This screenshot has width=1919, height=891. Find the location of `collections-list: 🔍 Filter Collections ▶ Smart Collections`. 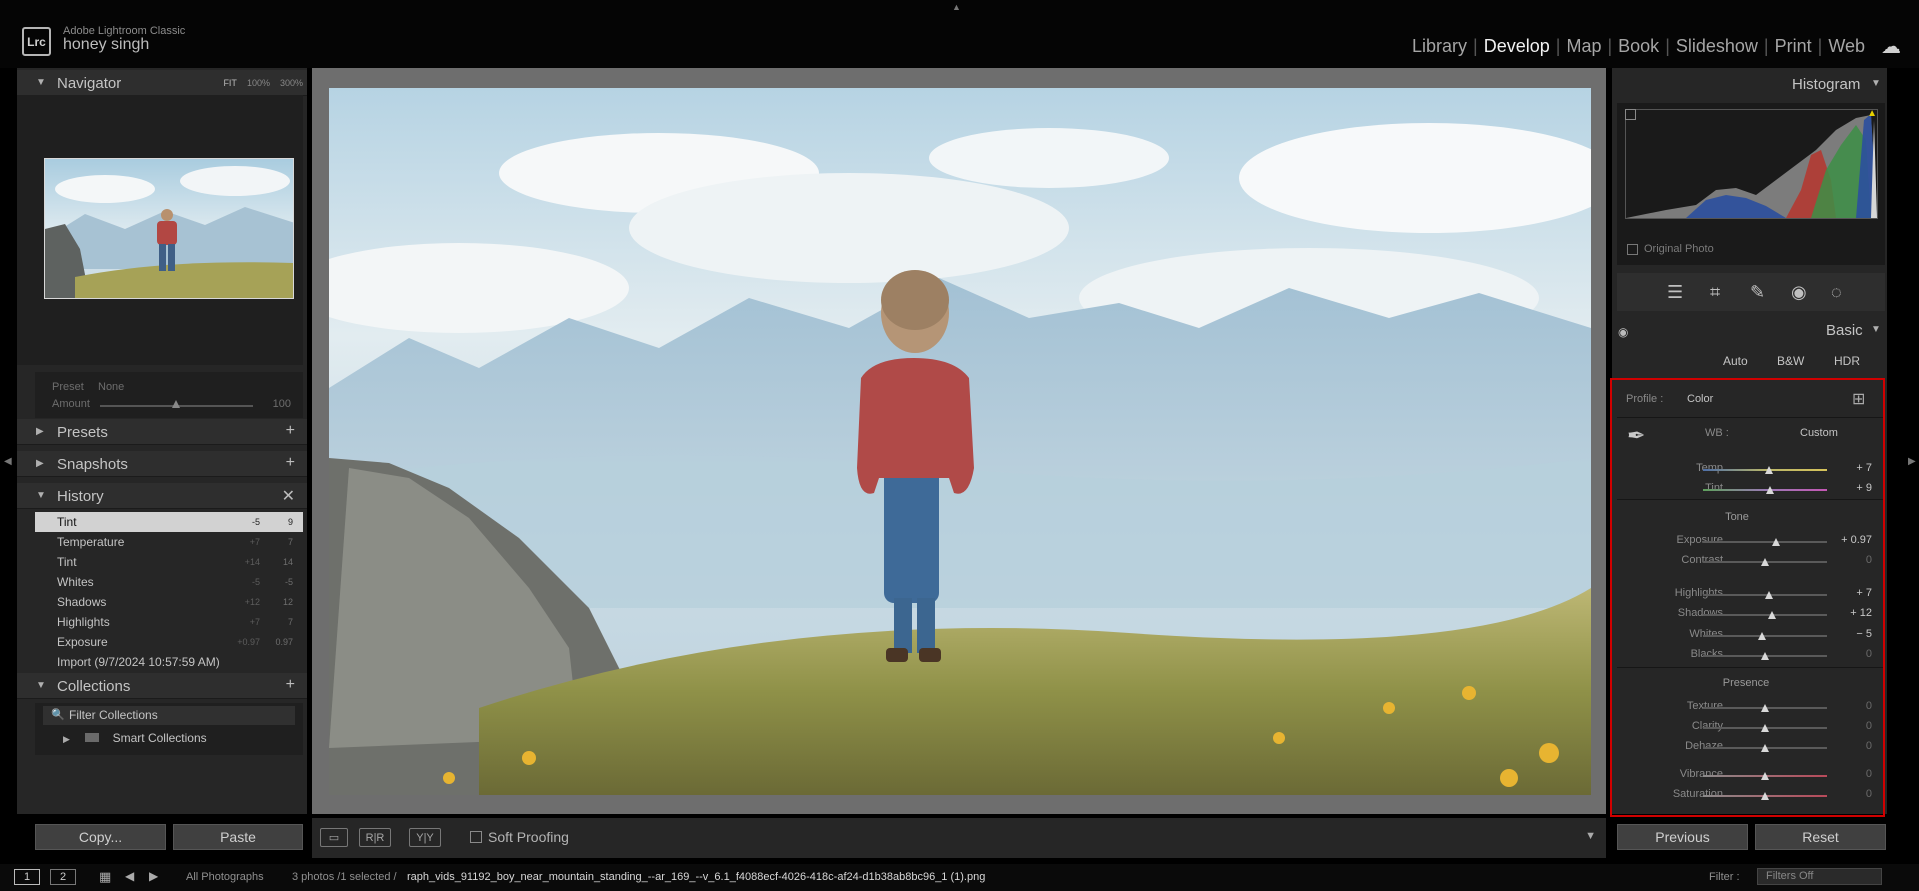

collections-list: 🔍 Filter Collections ▶ Smart Collections is located at coordinates (169, 729).